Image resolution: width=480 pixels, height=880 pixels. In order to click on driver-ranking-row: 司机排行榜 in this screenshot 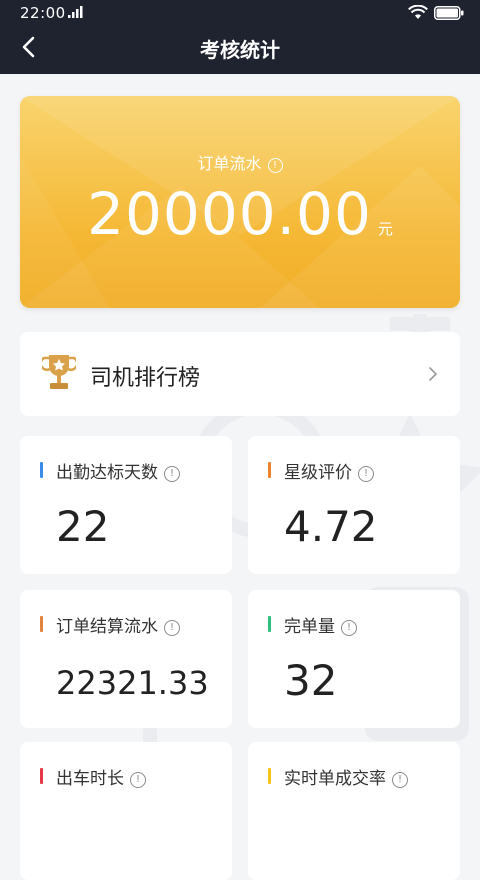, I will do `click(240, 374)`.